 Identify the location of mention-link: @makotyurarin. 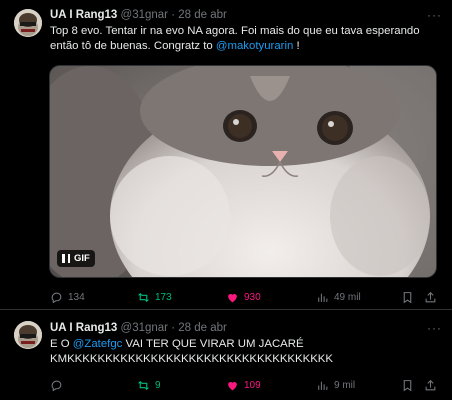
(254, 46).